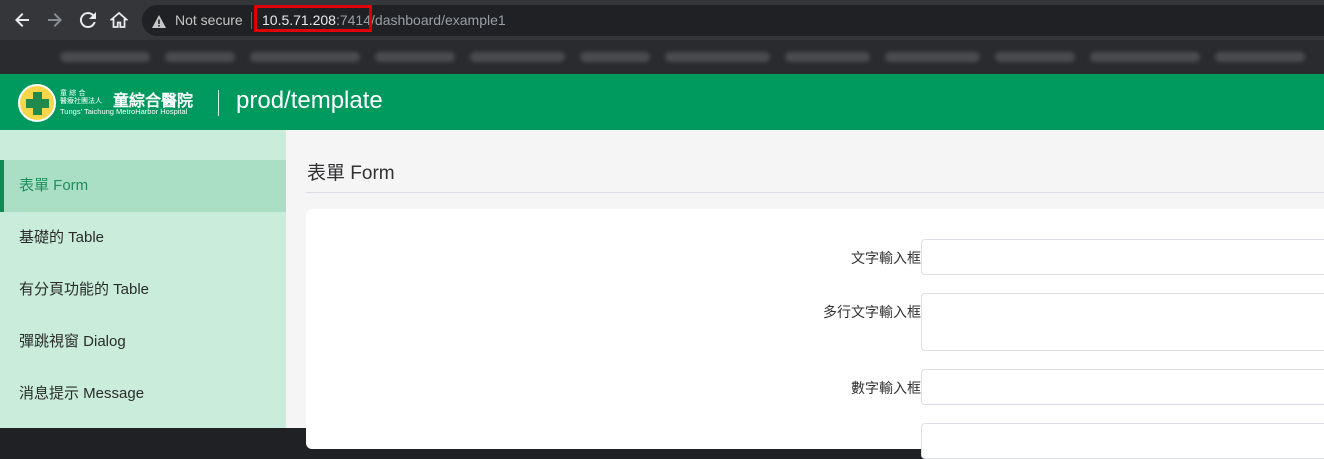 This screenshot has height=459, width=1324. What do you see at coordinates (22, 20) in the screenshot?
I see `back-arrow-icon` at bounding box center [22, 20].